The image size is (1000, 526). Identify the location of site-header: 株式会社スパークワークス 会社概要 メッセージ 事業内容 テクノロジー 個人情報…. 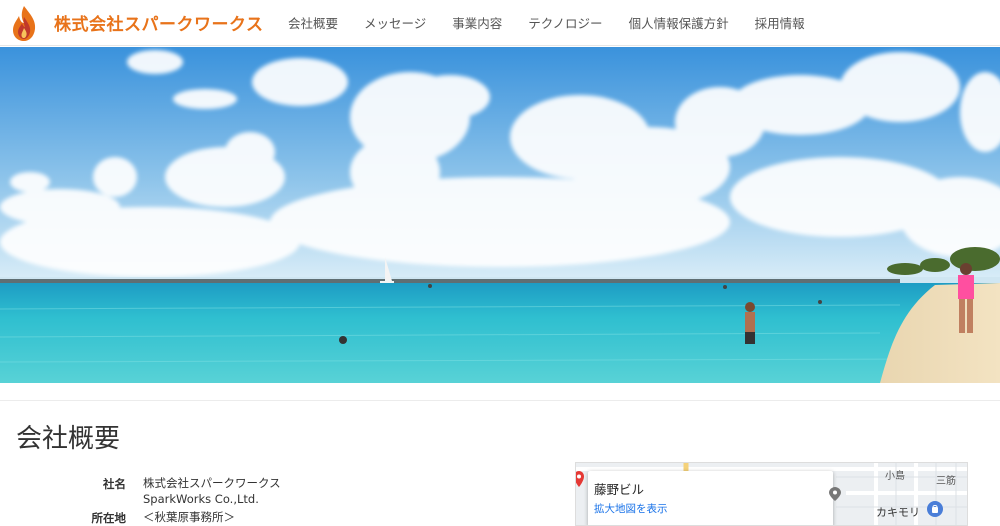
(500, 23).